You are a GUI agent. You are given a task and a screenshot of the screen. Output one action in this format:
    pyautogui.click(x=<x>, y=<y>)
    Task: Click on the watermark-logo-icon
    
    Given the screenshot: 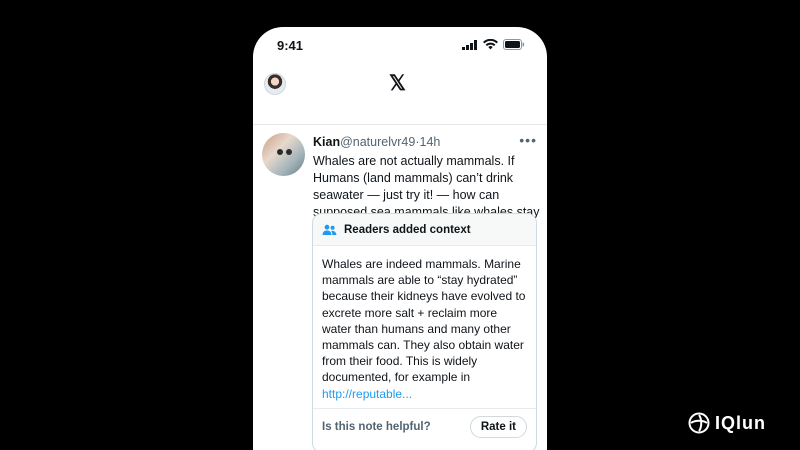 What is the action you would take?
    pyautogui.click(x=699, y=423)
    